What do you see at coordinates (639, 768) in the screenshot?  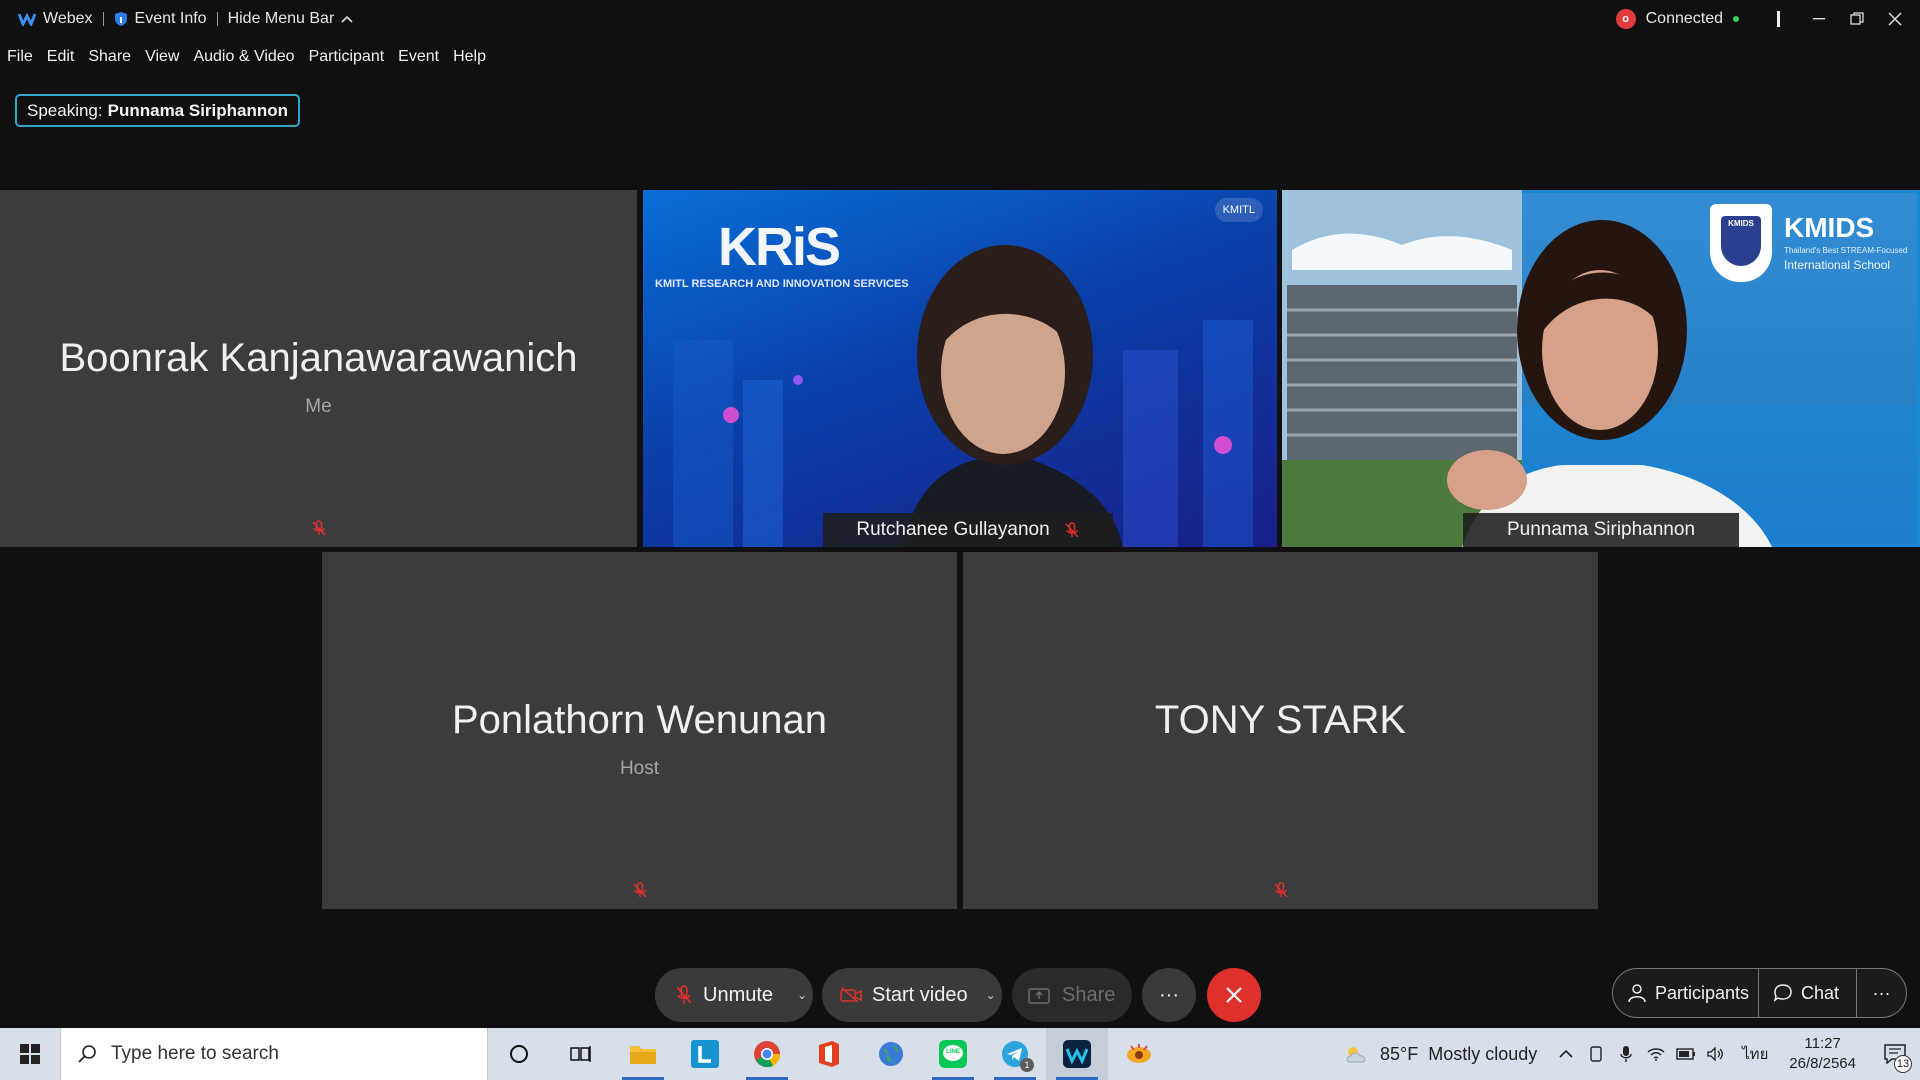 I see `participant-role: Host` at bounding box center [639, 768].